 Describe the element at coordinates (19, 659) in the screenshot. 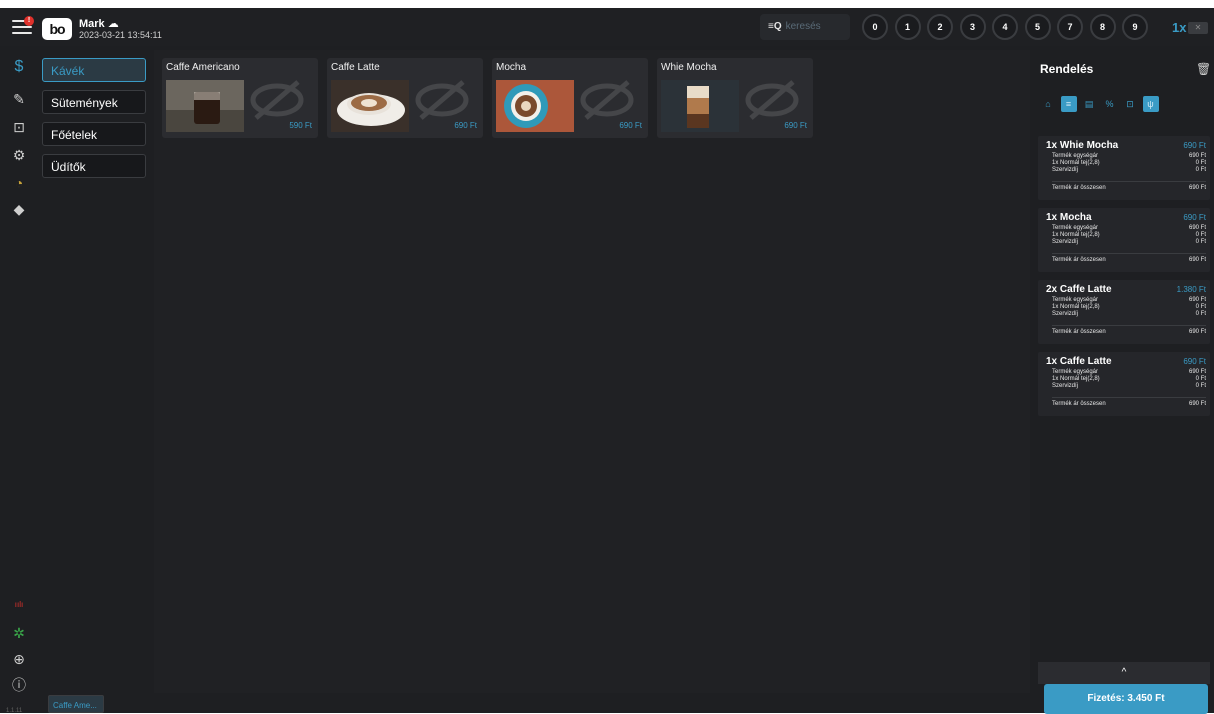

I see `globe-icon: ⊕` at that location.